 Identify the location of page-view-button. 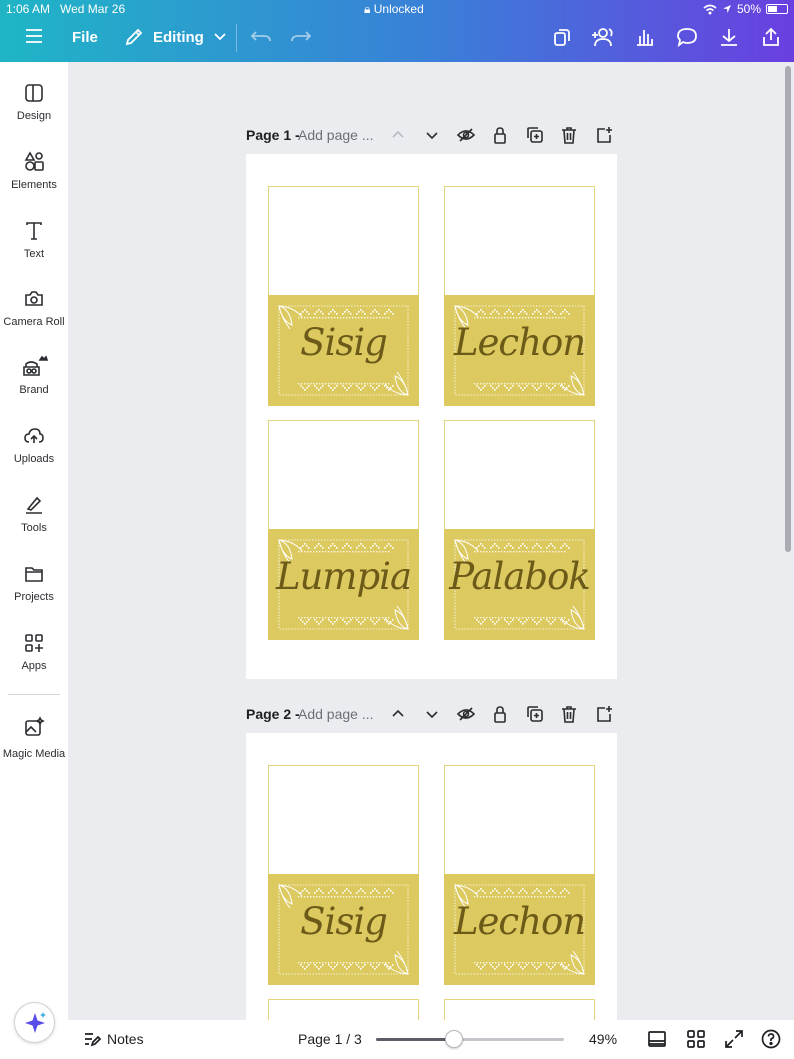
(657, 1039).